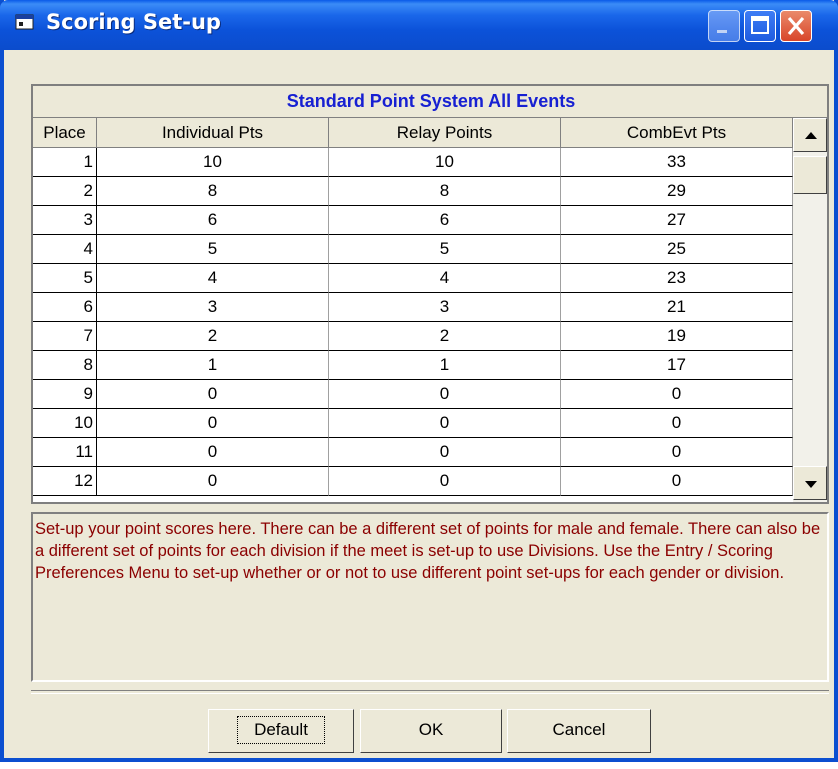 The width and height of the screenshot is (838, 769). I want to click on header-relay-points: Relay Points, so click(445, 133).